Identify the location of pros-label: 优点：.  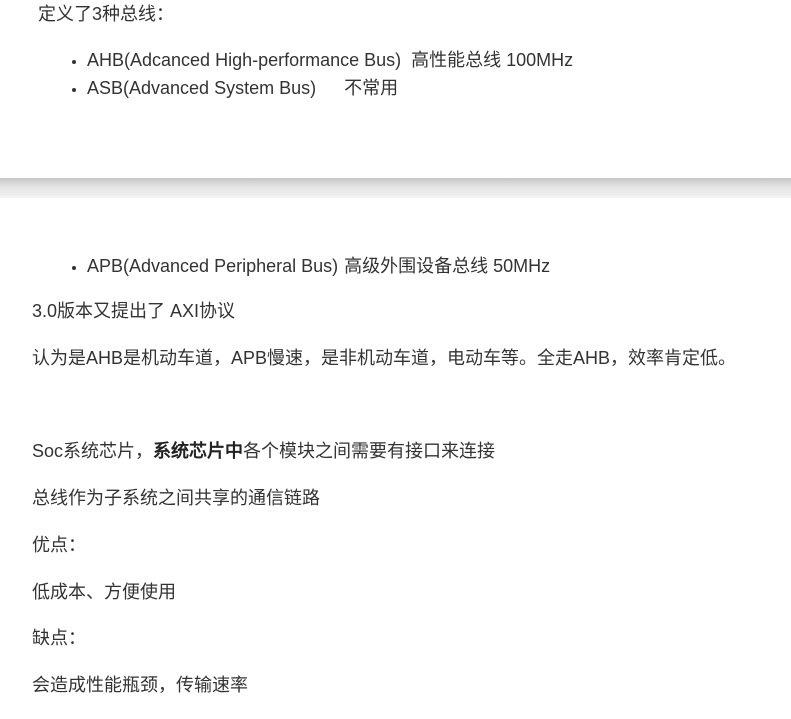
(59, 545).